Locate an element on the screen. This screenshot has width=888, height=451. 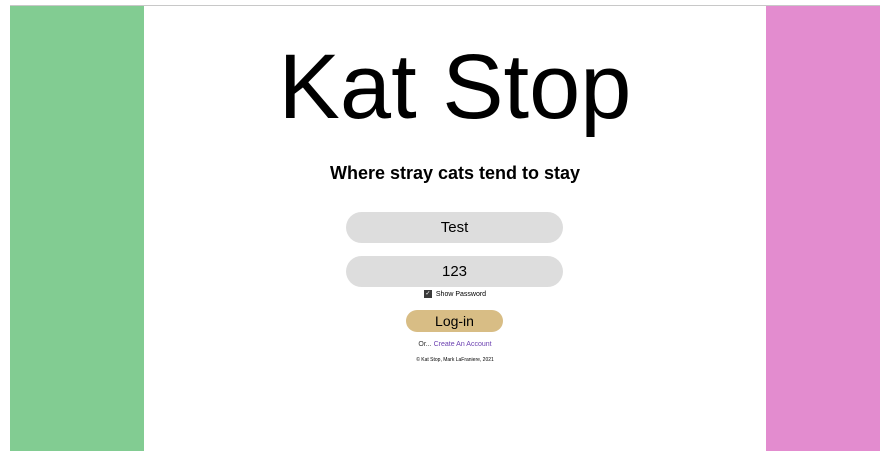
login-button: Log-in is located at coordinates (454, 321).